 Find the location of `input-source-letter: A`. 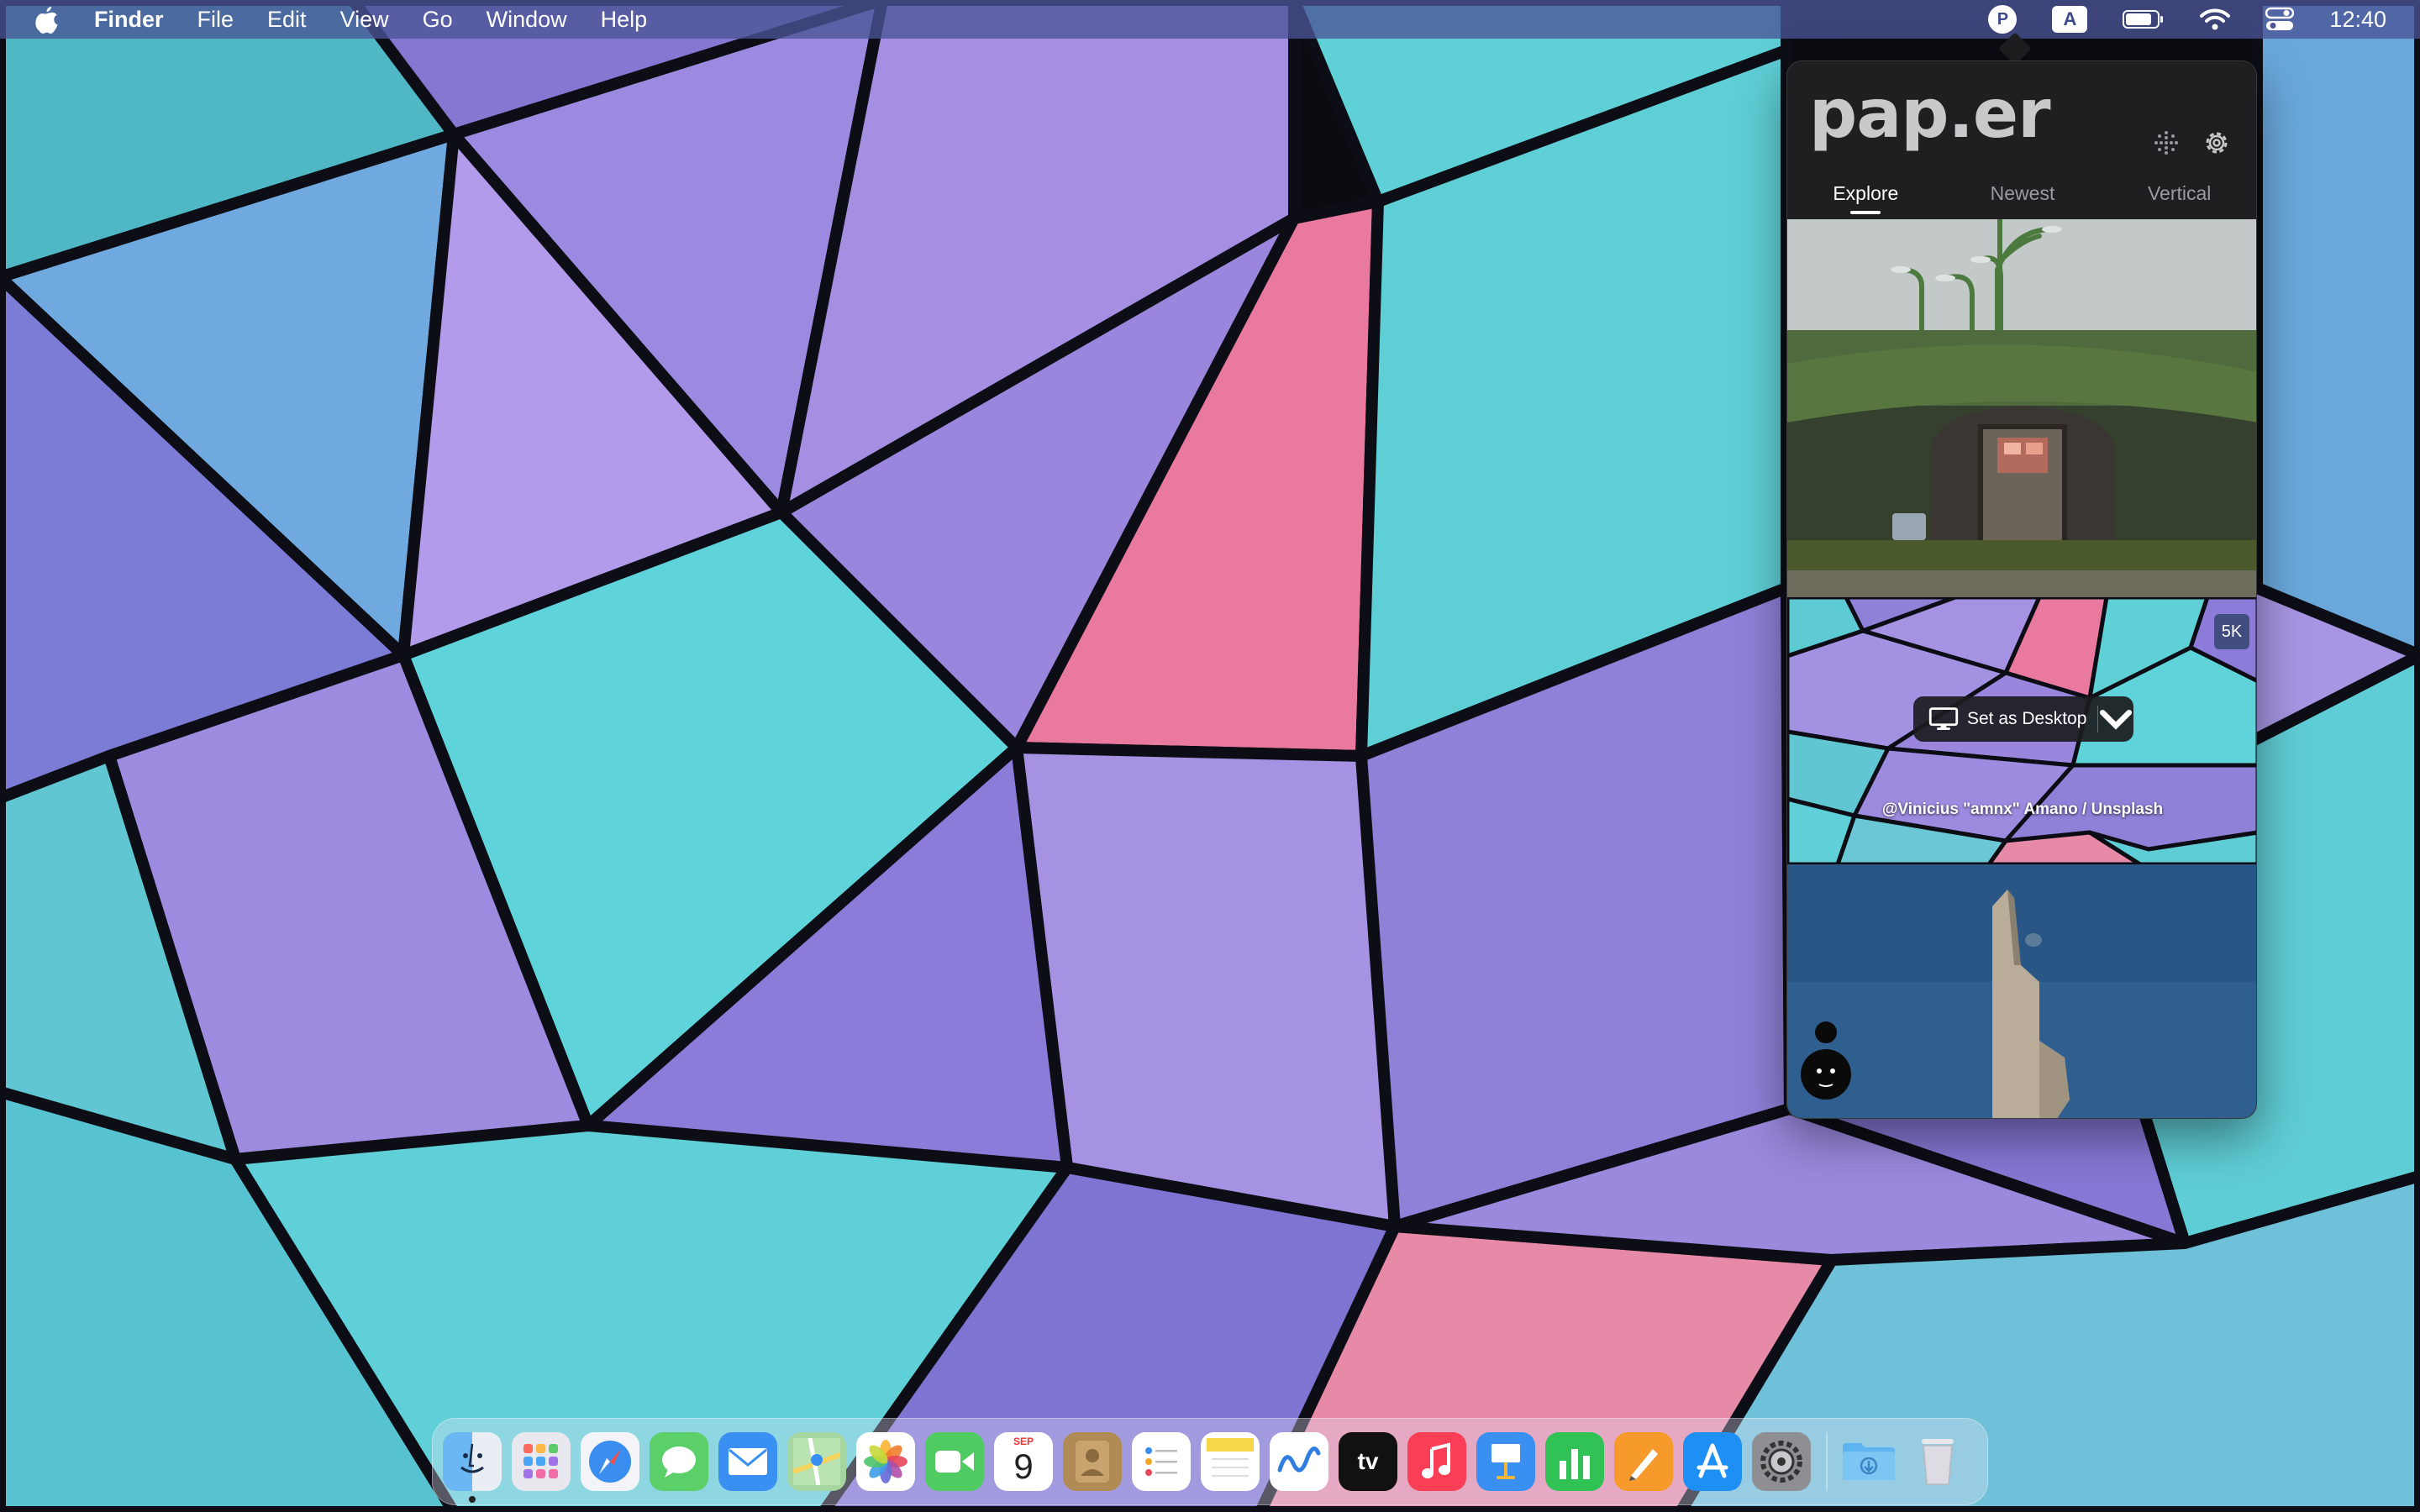

input-source-letter: A is located at coordinates (2070, 19).